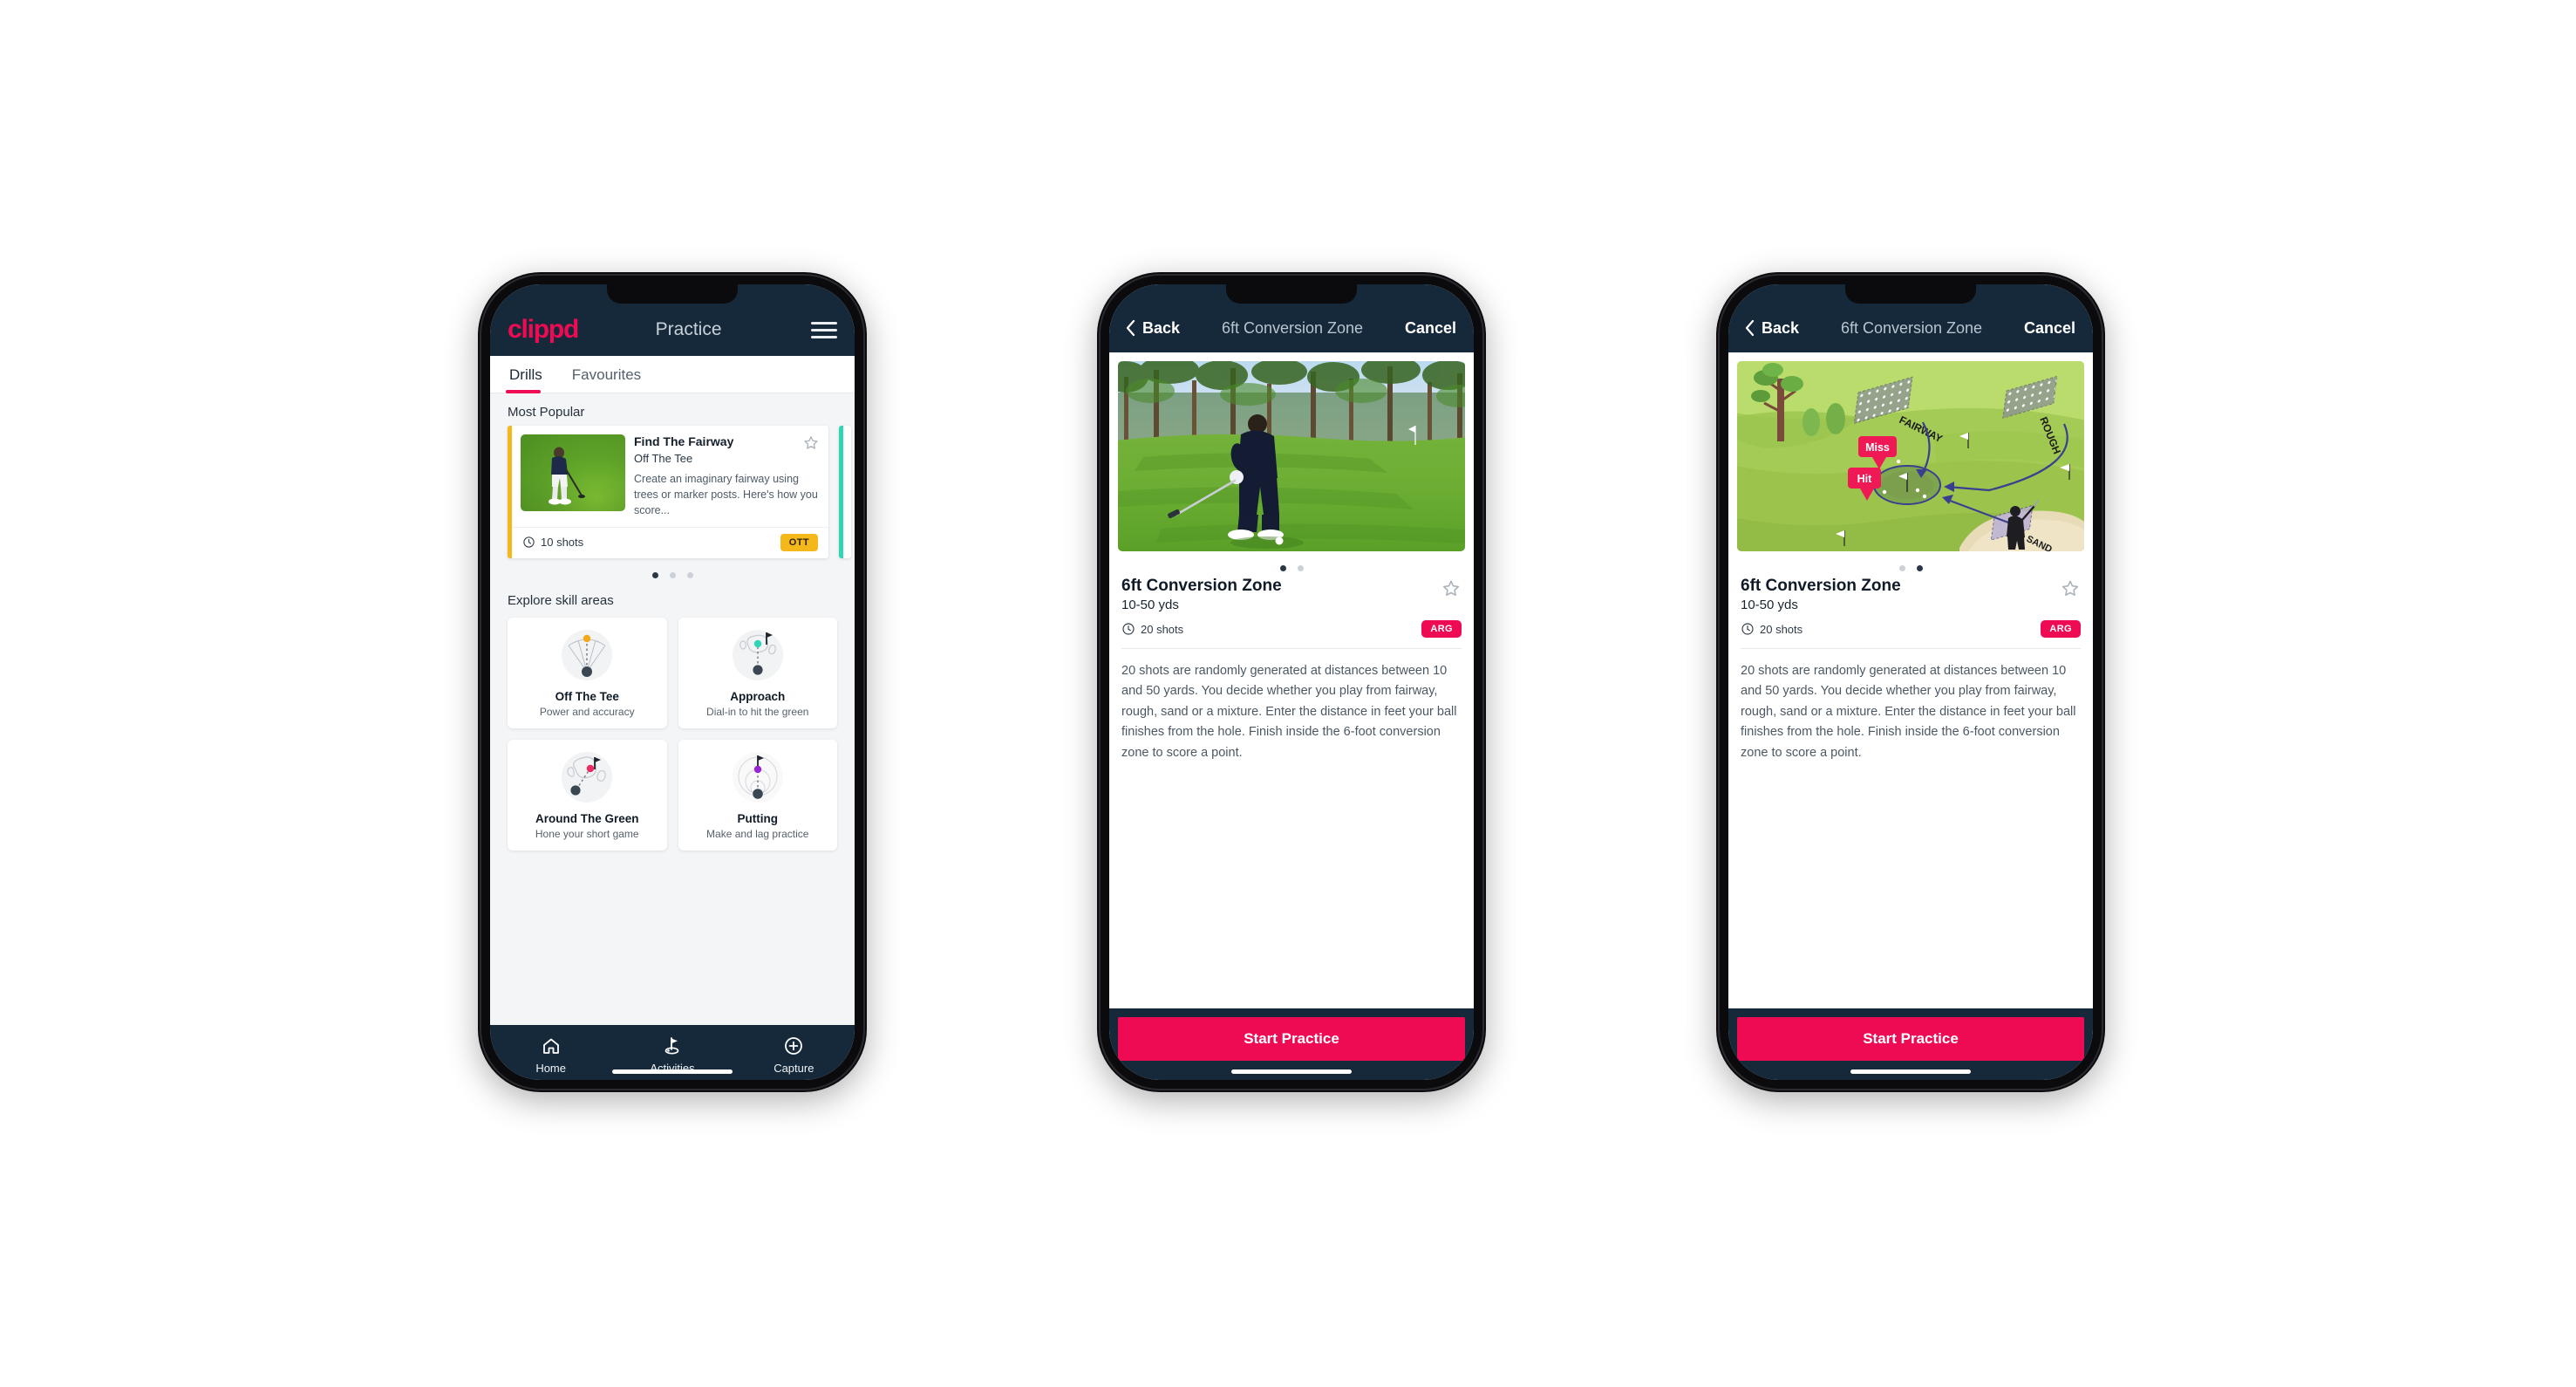  I want to click on nav-label-home: Home, so click(550, 1068).